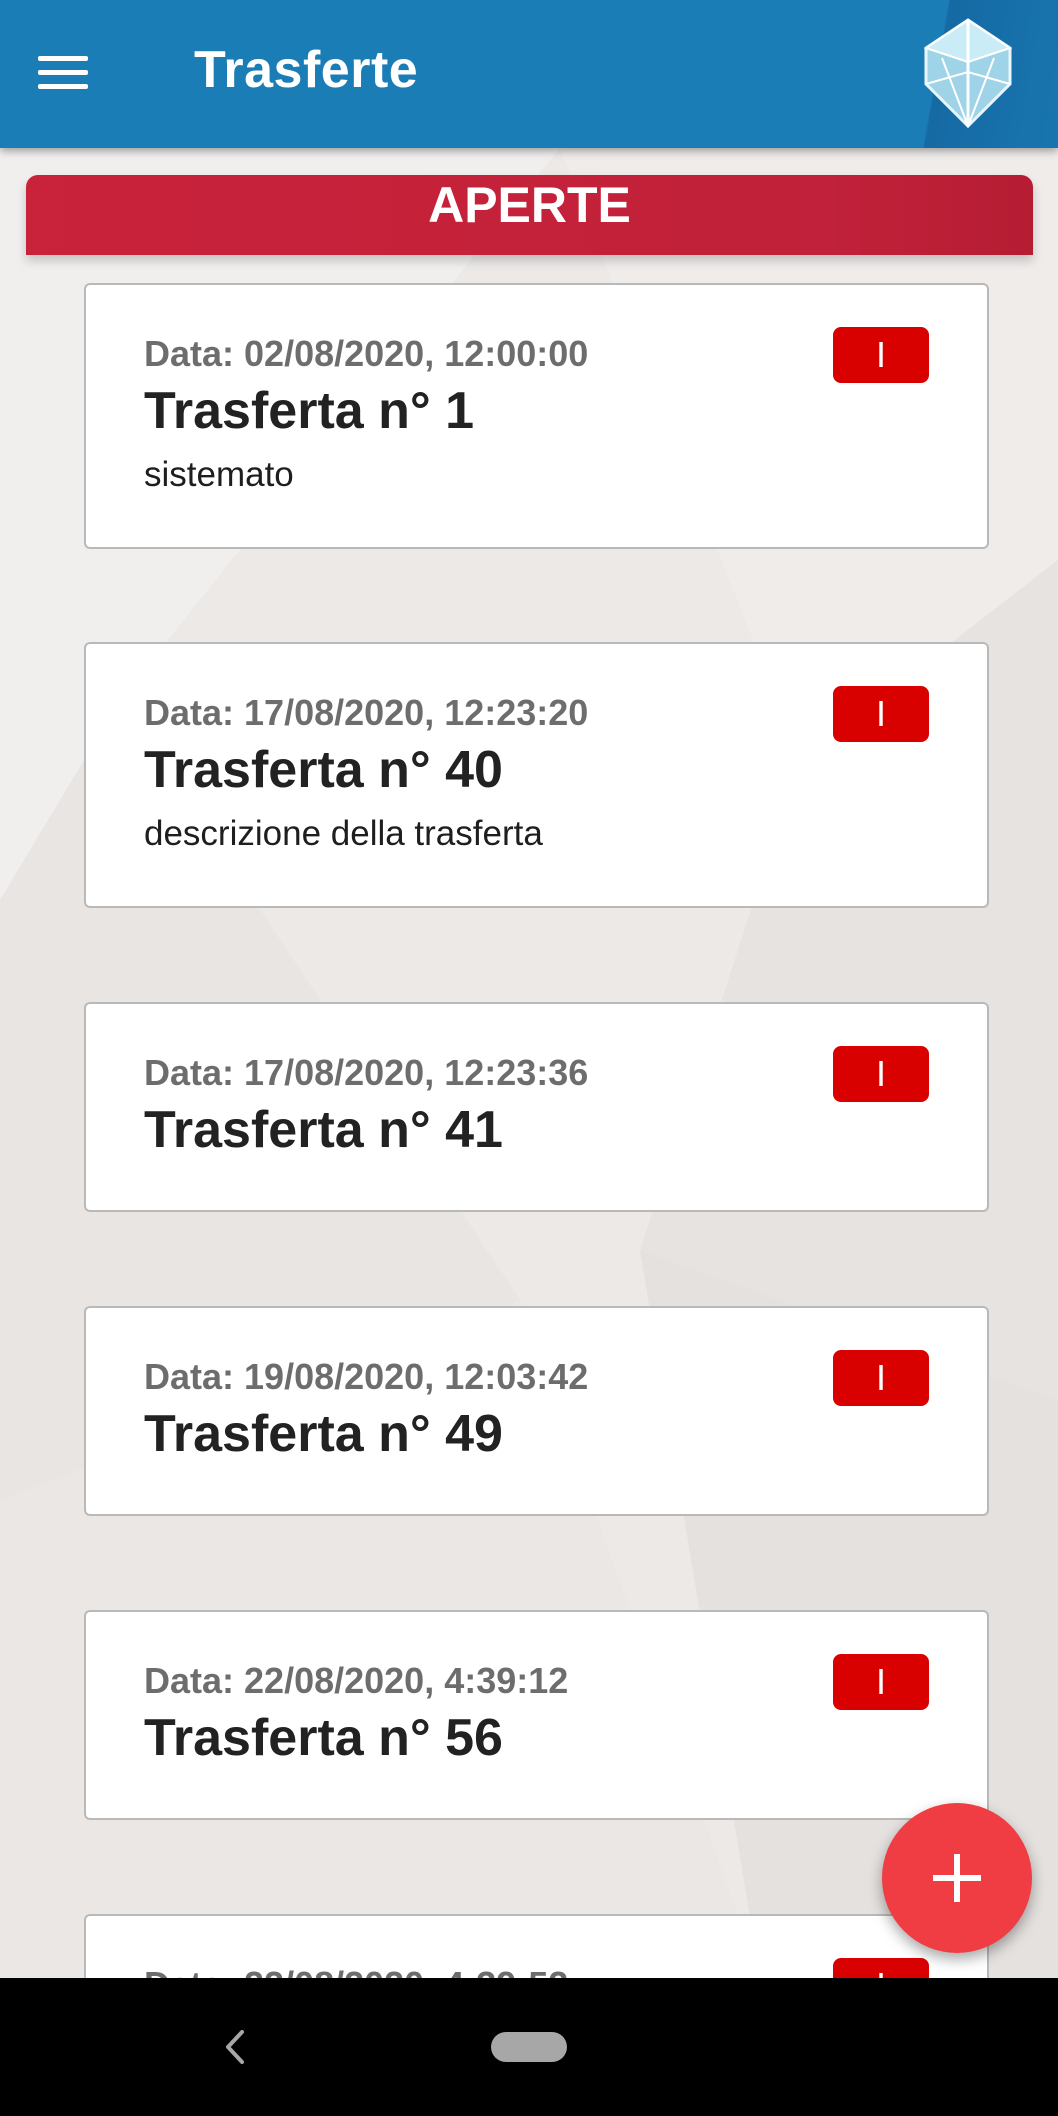  What do you see at coordinates (306, 70) in the screenshot?
I see `page-title: Trasferte` at bounding box center [306, 70].